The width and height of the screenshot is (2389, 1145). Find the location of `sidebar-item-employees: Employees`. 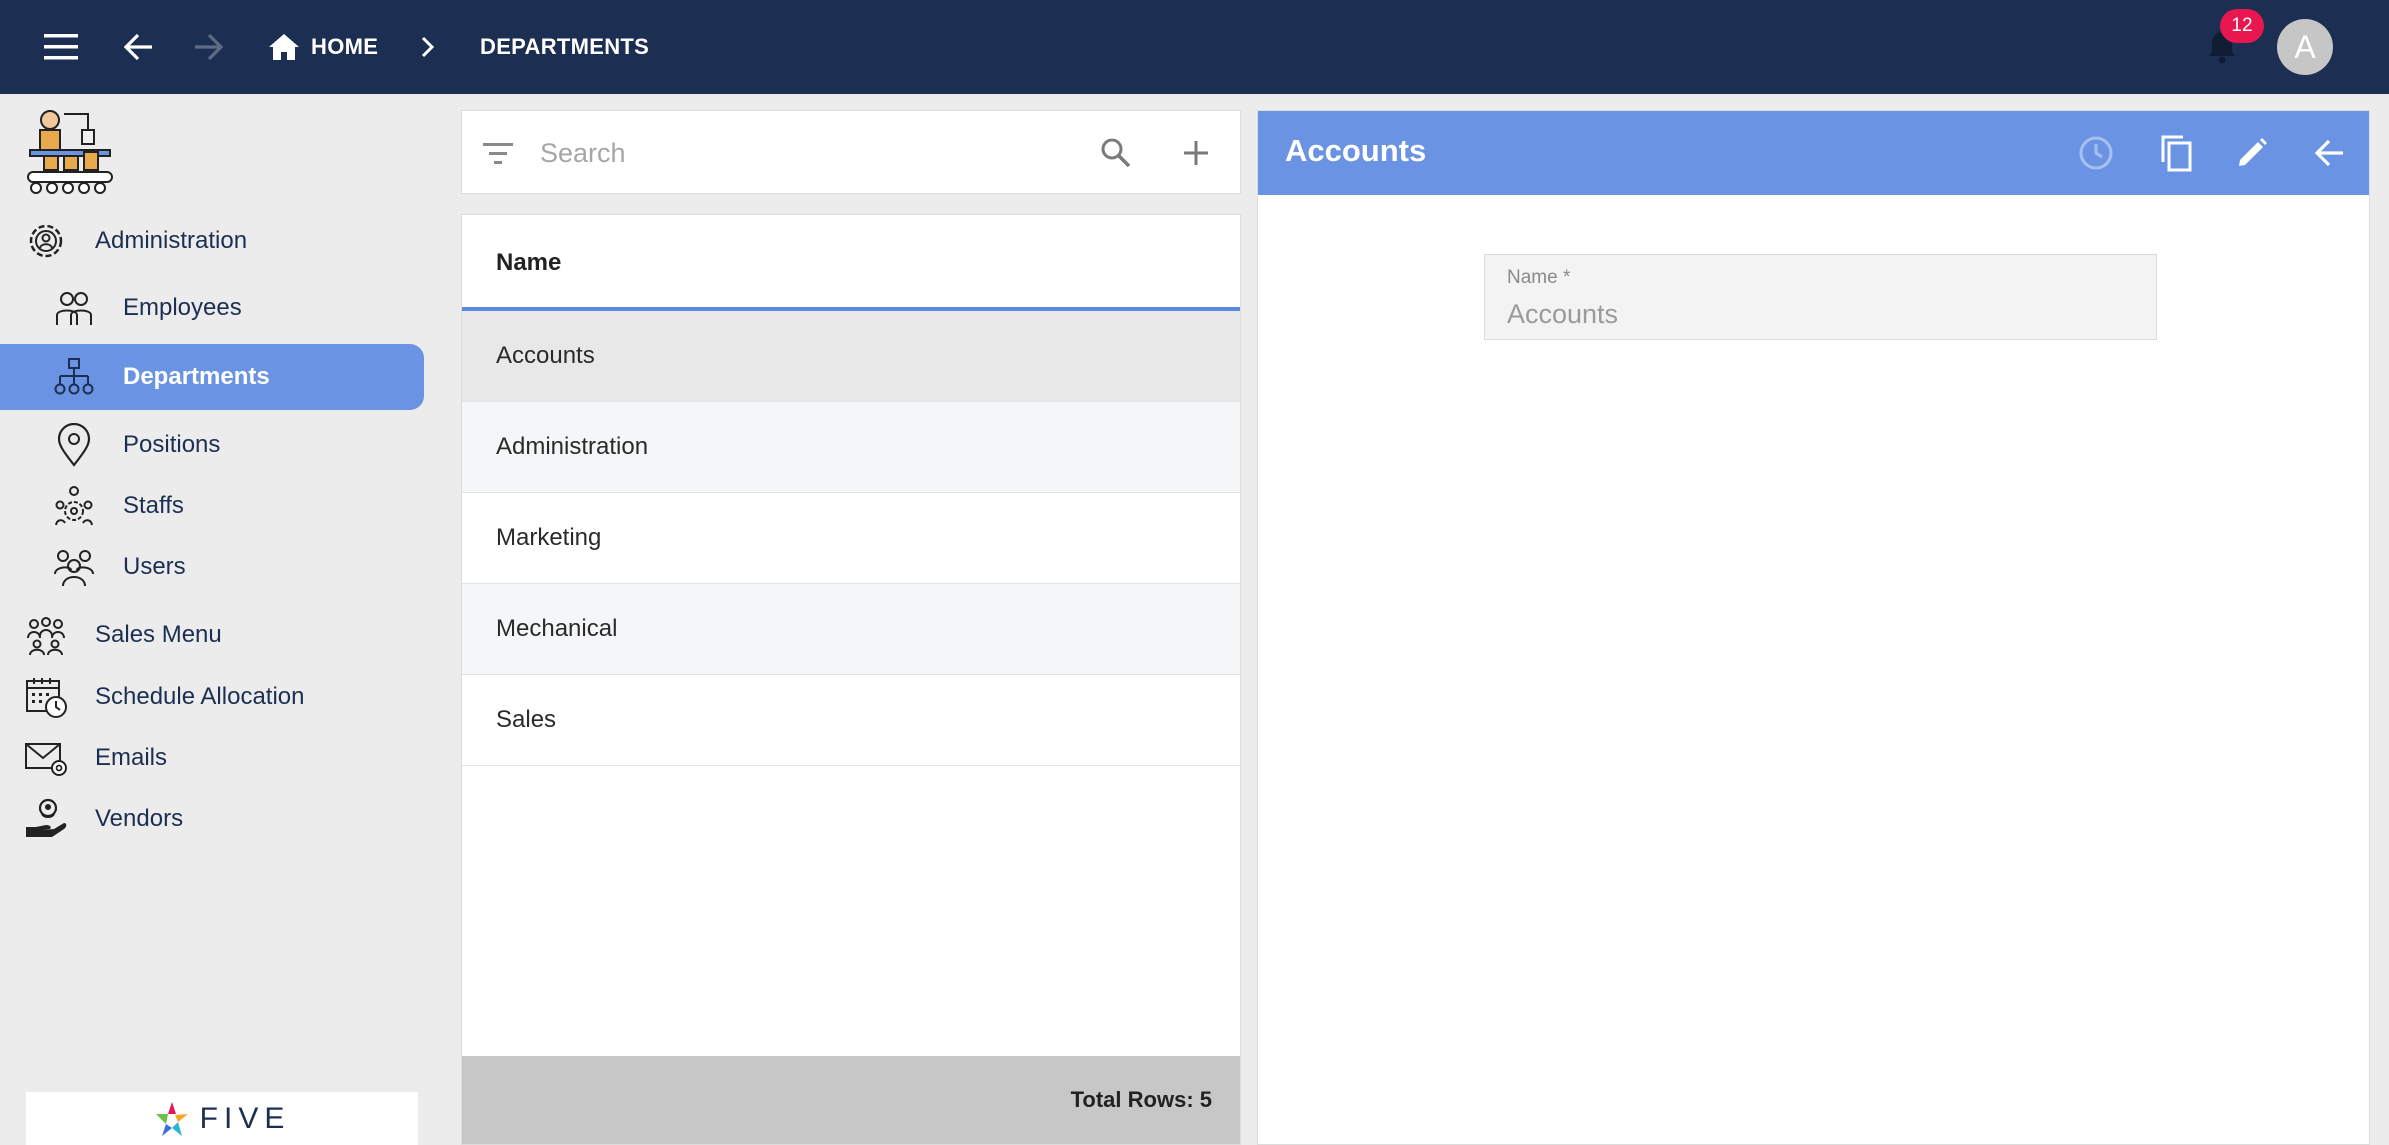

sidebar-item-employees: Employees is located at coordinates (220, 308).